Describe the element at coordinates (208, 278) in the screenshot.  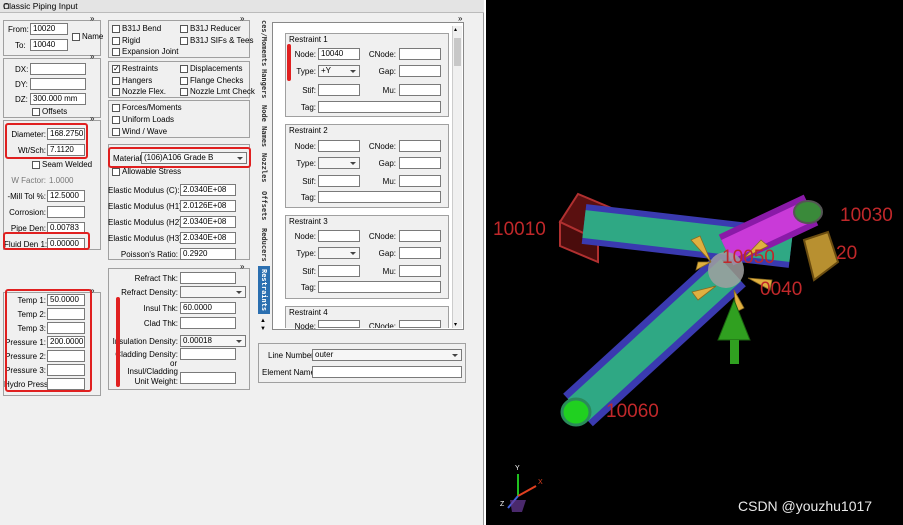
I see `refract-thk-input` at that location.